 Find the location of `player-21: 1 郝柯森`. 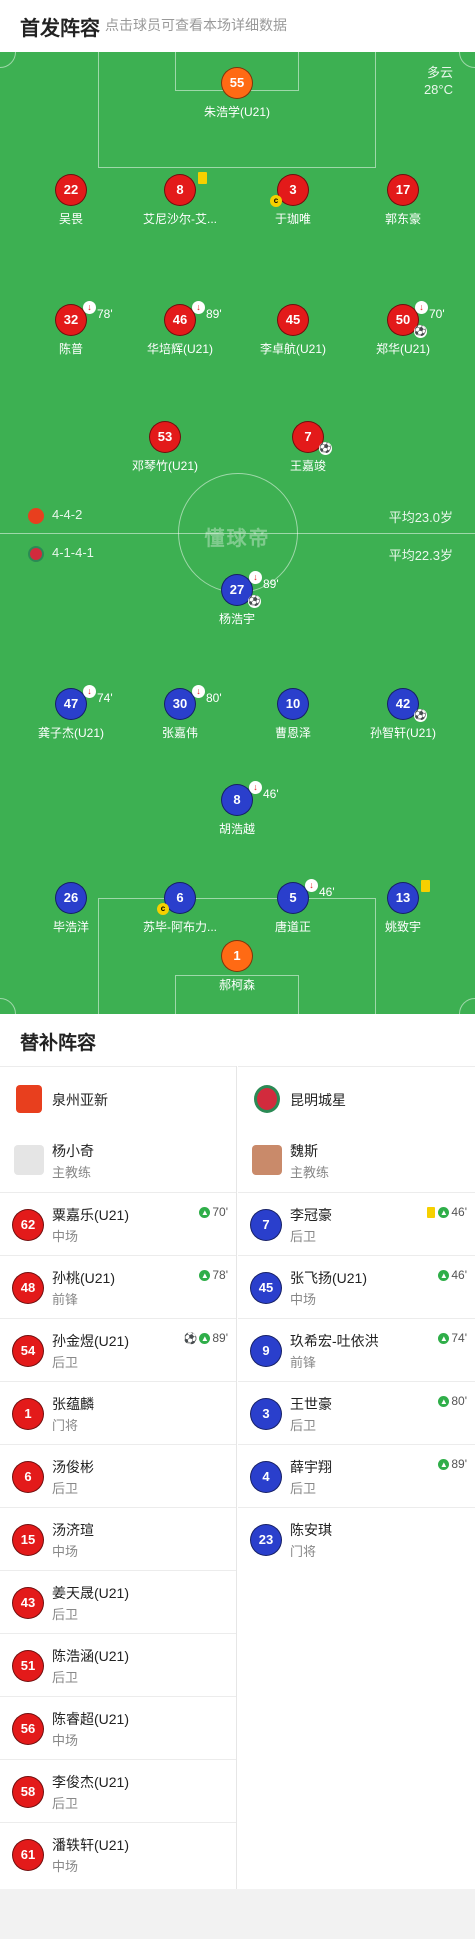

player-21: 1 郝柯森 is located at coordinates (237, 966).